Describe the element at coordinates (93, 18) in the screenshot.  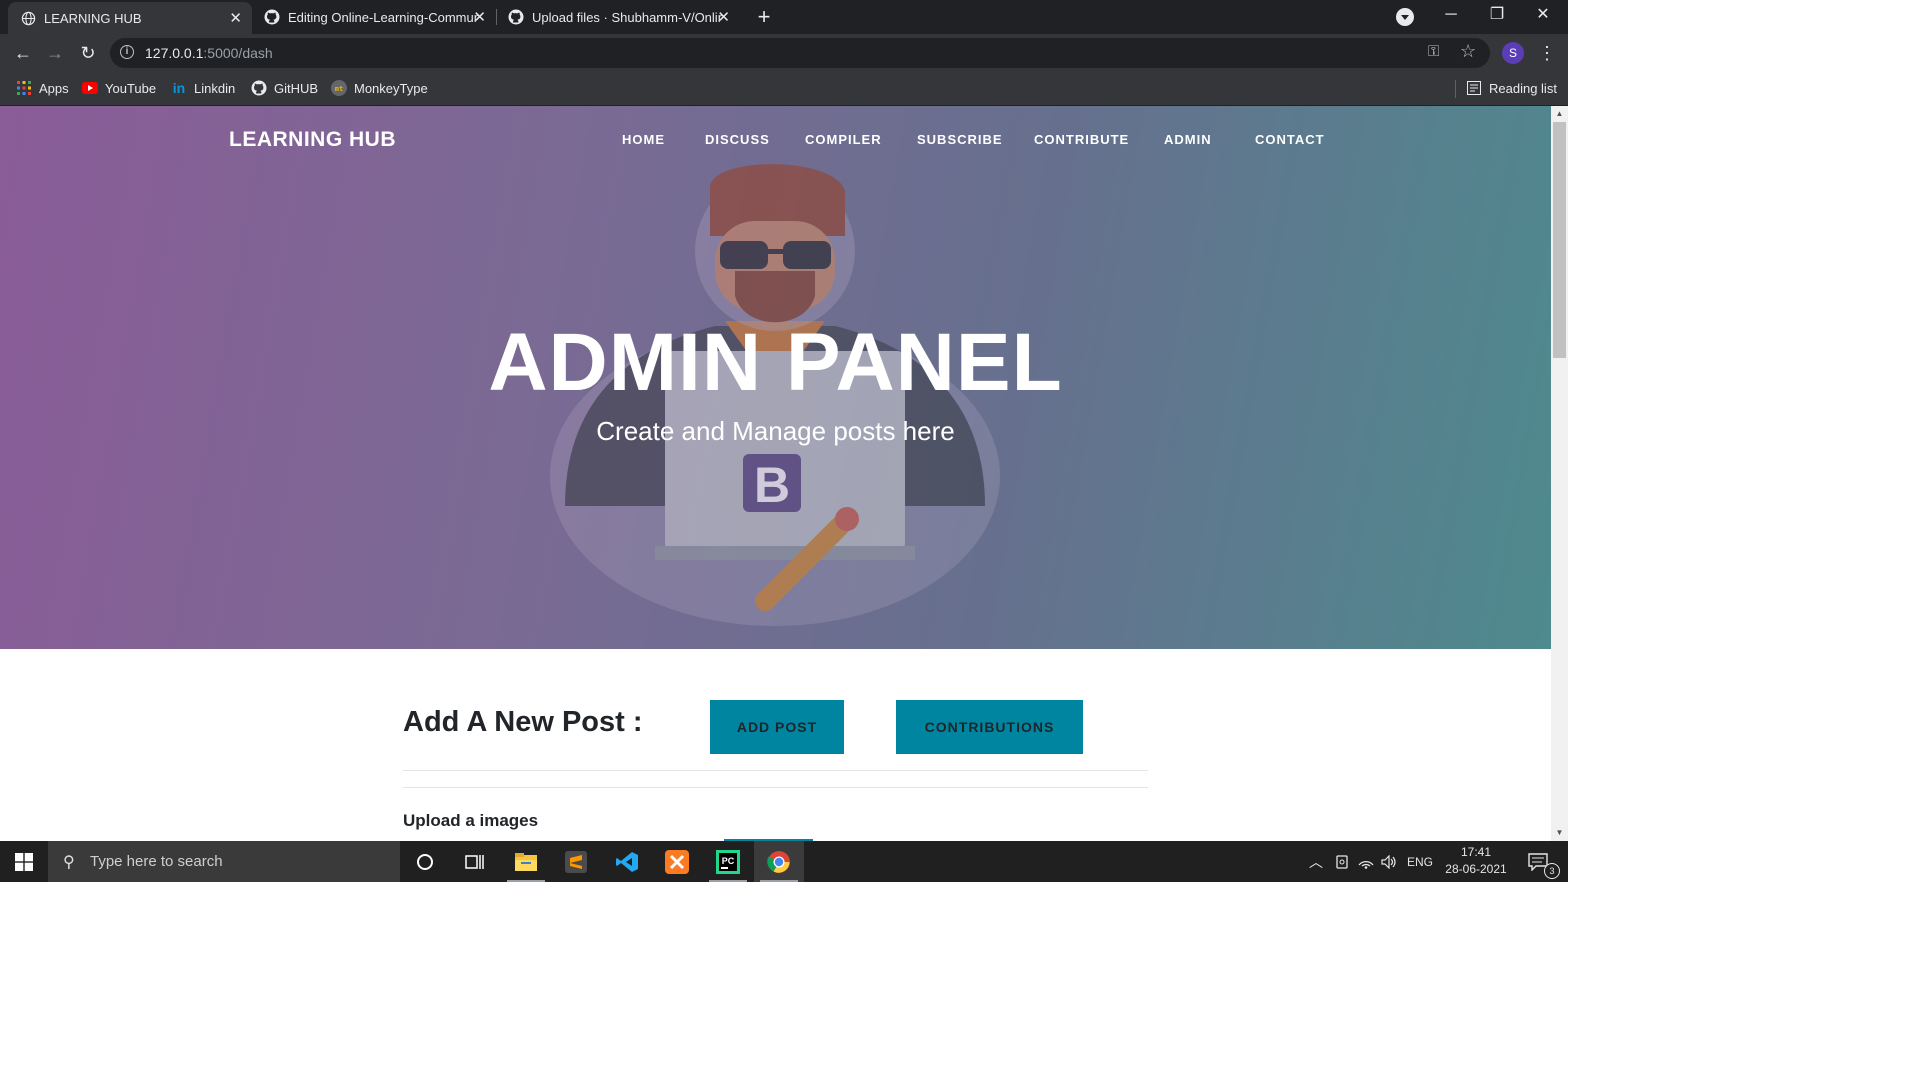
I see `tab-title: LEARNING HUB` at that location.